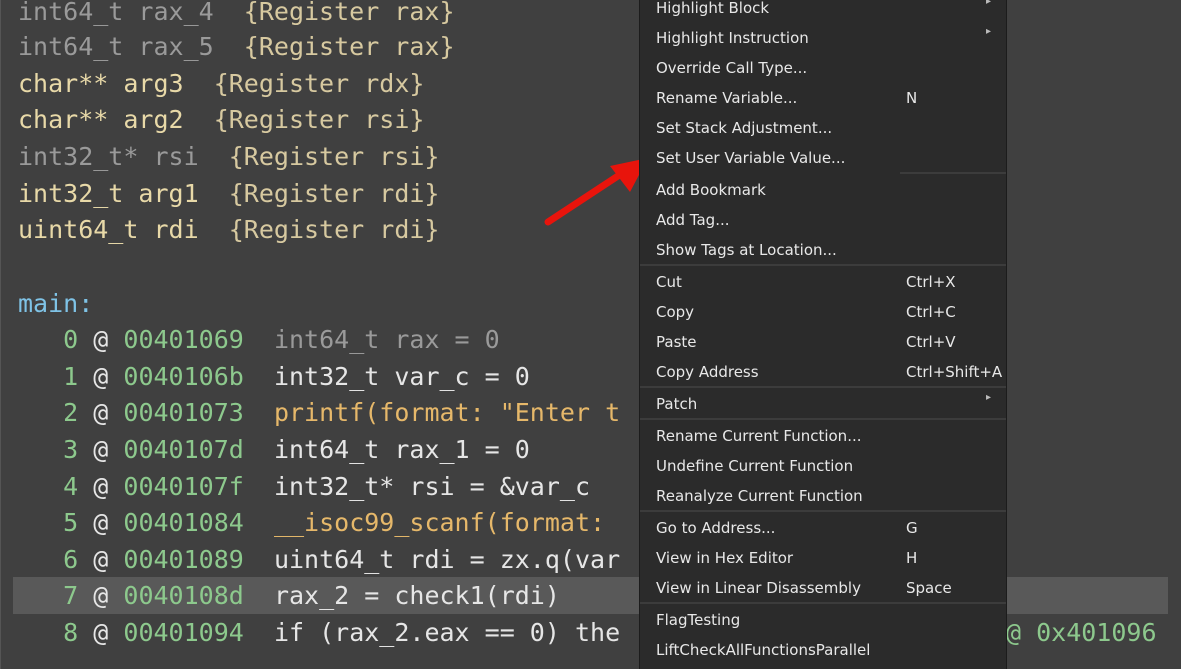 This screenshot has height=669, width=1181. I want to click on menu-item-paste: Paste Ctrl+V, so click(823, 342).